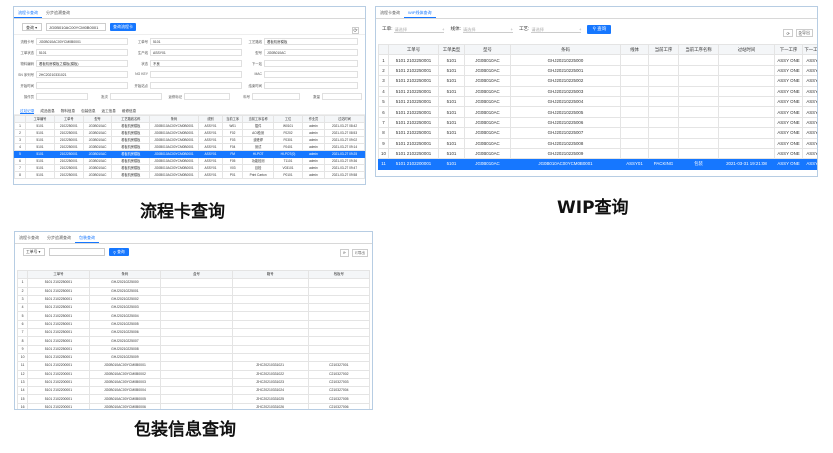 This screenshot has width=833, height=453. What do you see at coordinates (193, 299) in the screenshot?
I see `table-row: 3 5101 2102250001 GHJ20210225002` at bounding box center [193, 299].